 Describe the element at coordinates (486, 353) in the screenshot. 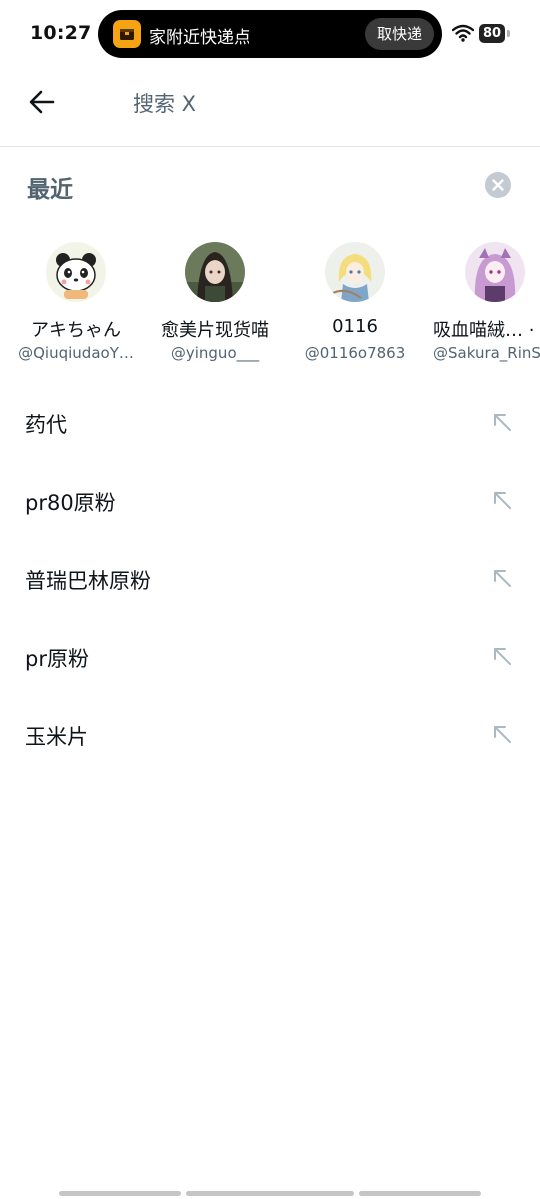

I see `recent-user-handle: @Sakura_RinS` at that location.